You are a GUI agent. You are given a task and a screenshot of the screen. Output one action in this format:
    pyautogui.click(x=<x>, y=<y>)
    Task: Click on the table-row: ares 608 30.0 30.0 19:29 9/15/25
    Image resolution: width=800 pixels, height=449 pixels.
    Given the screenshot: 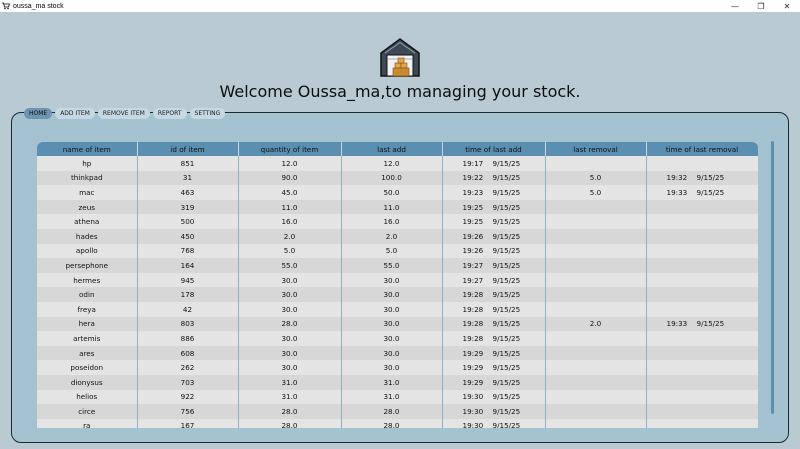 What is the action you would take?
    pyautogui.click(x=397, y=353)
    